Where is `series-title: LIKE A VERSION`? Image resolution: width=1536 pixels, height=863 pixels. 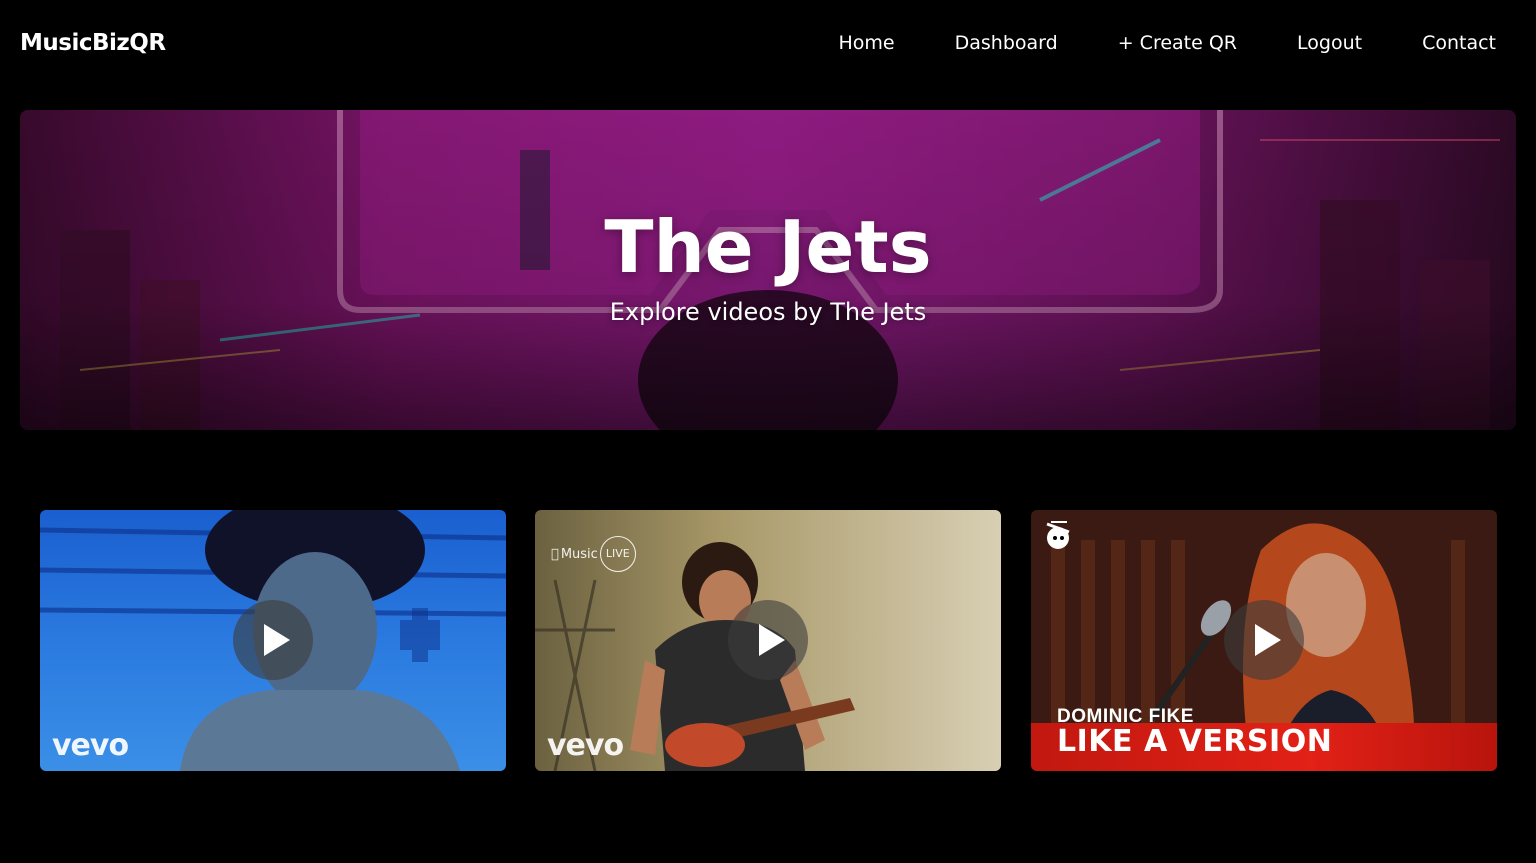 series-title: LIKE A VERSION is located at coordinates (1195, 741).